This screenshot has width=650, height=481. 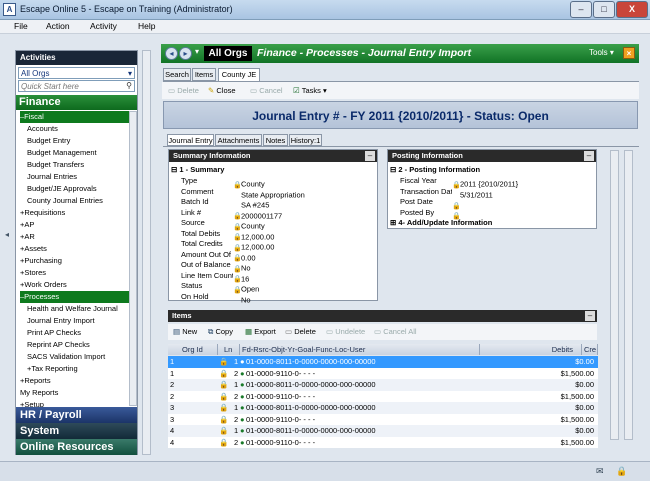 I want to click on menu-bar: File Action Activity Help, so click(x=325, y=27).